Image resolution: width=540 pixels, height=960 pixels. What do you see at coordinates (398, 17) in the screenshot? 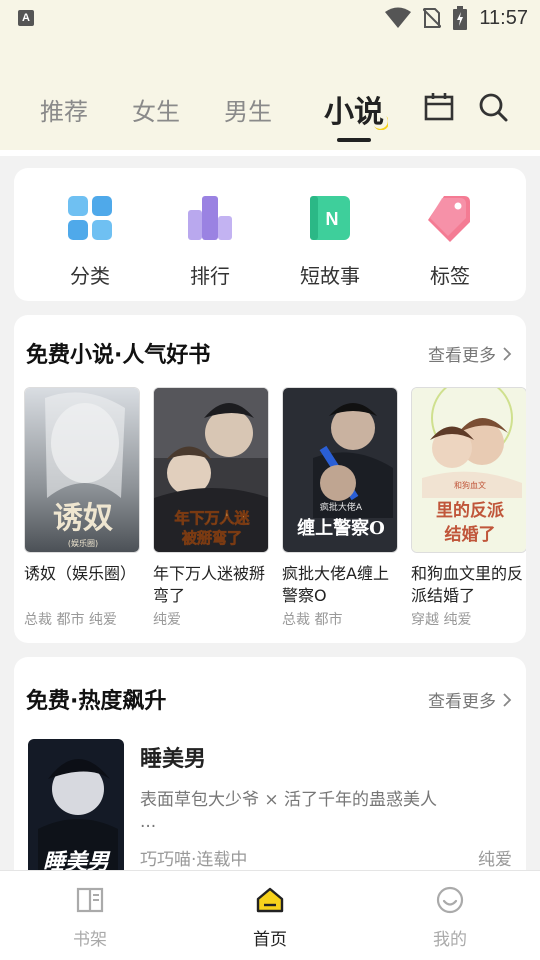
I see `wifi-icon` at bounding box center [398, 17].